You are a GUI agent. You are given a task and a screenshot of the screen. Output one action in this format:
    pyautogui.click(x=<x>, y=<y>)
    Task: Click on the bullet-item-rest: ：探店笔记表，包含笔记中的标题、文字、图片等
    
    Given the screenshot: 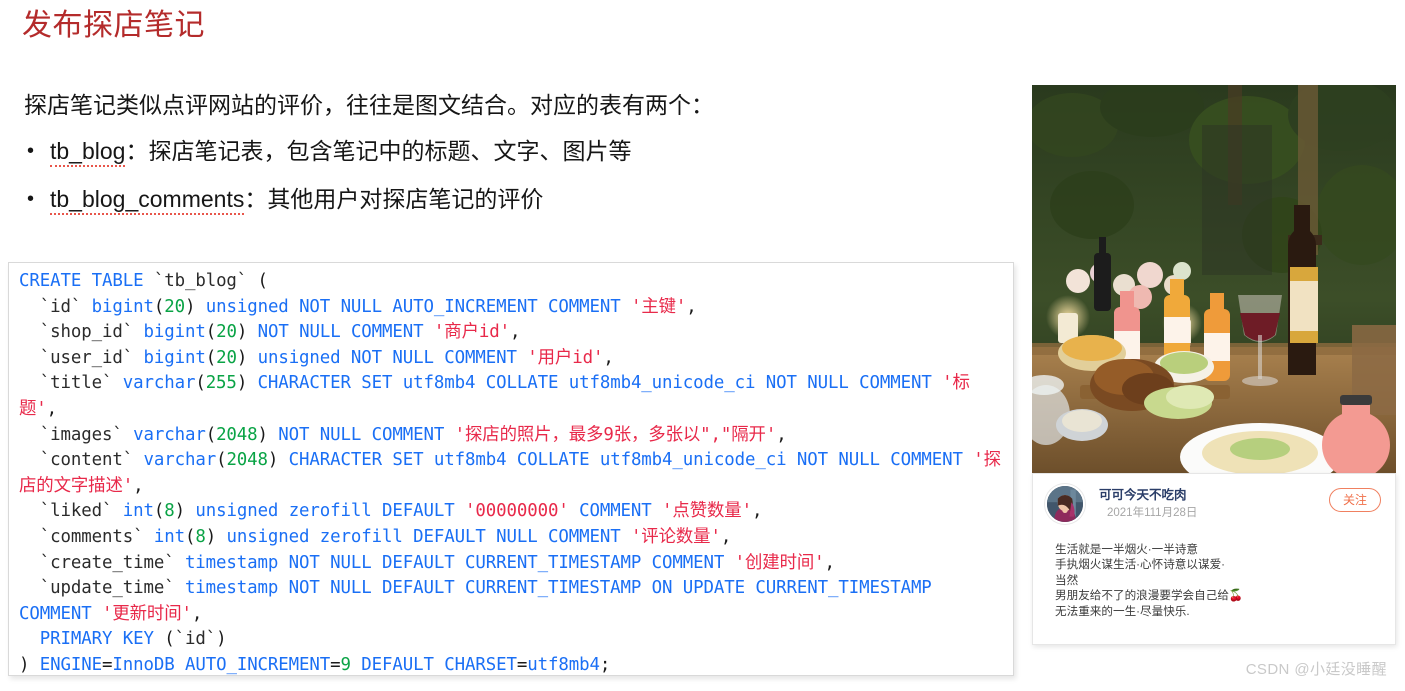 What is the action you would take?
    pyautogui.click(x=378, y=151)
    